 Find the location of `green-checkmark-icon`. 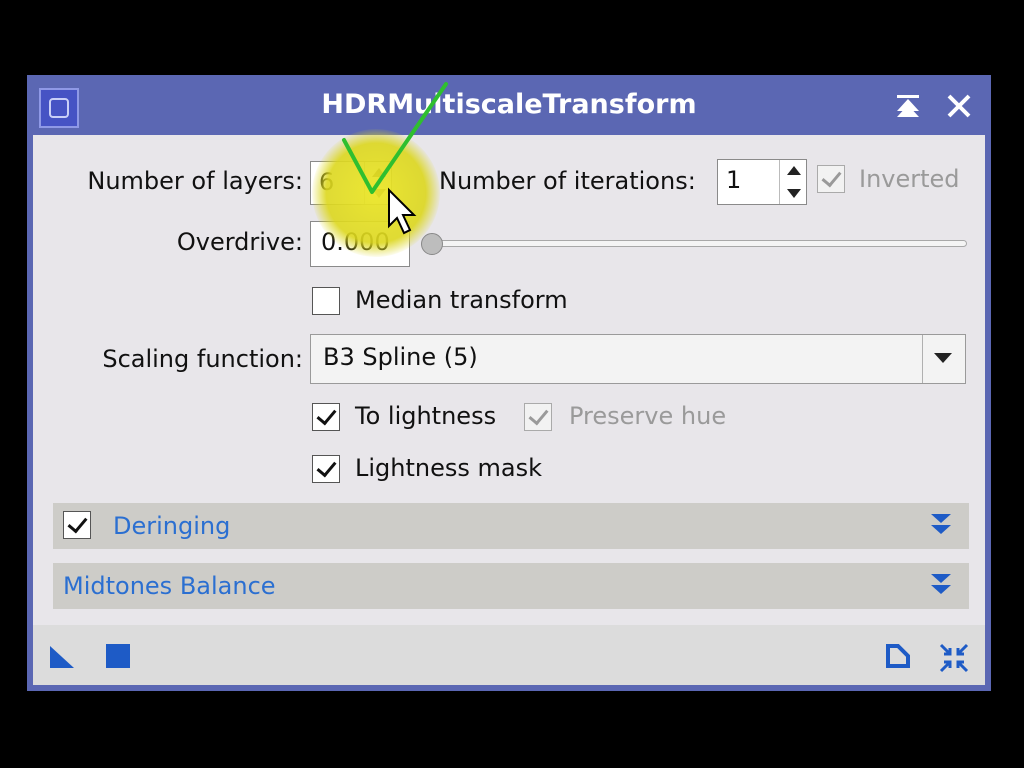

green-checkmark-icon is located at coordinates (395, 138).